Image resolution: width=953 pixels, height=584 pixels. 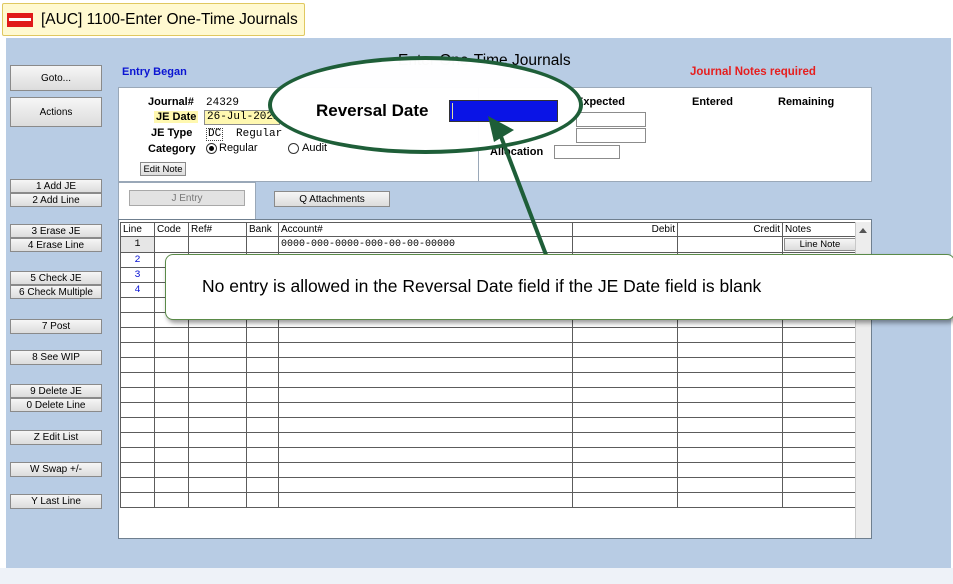 I want to click on ref-cell, so click(x=217, y=244).